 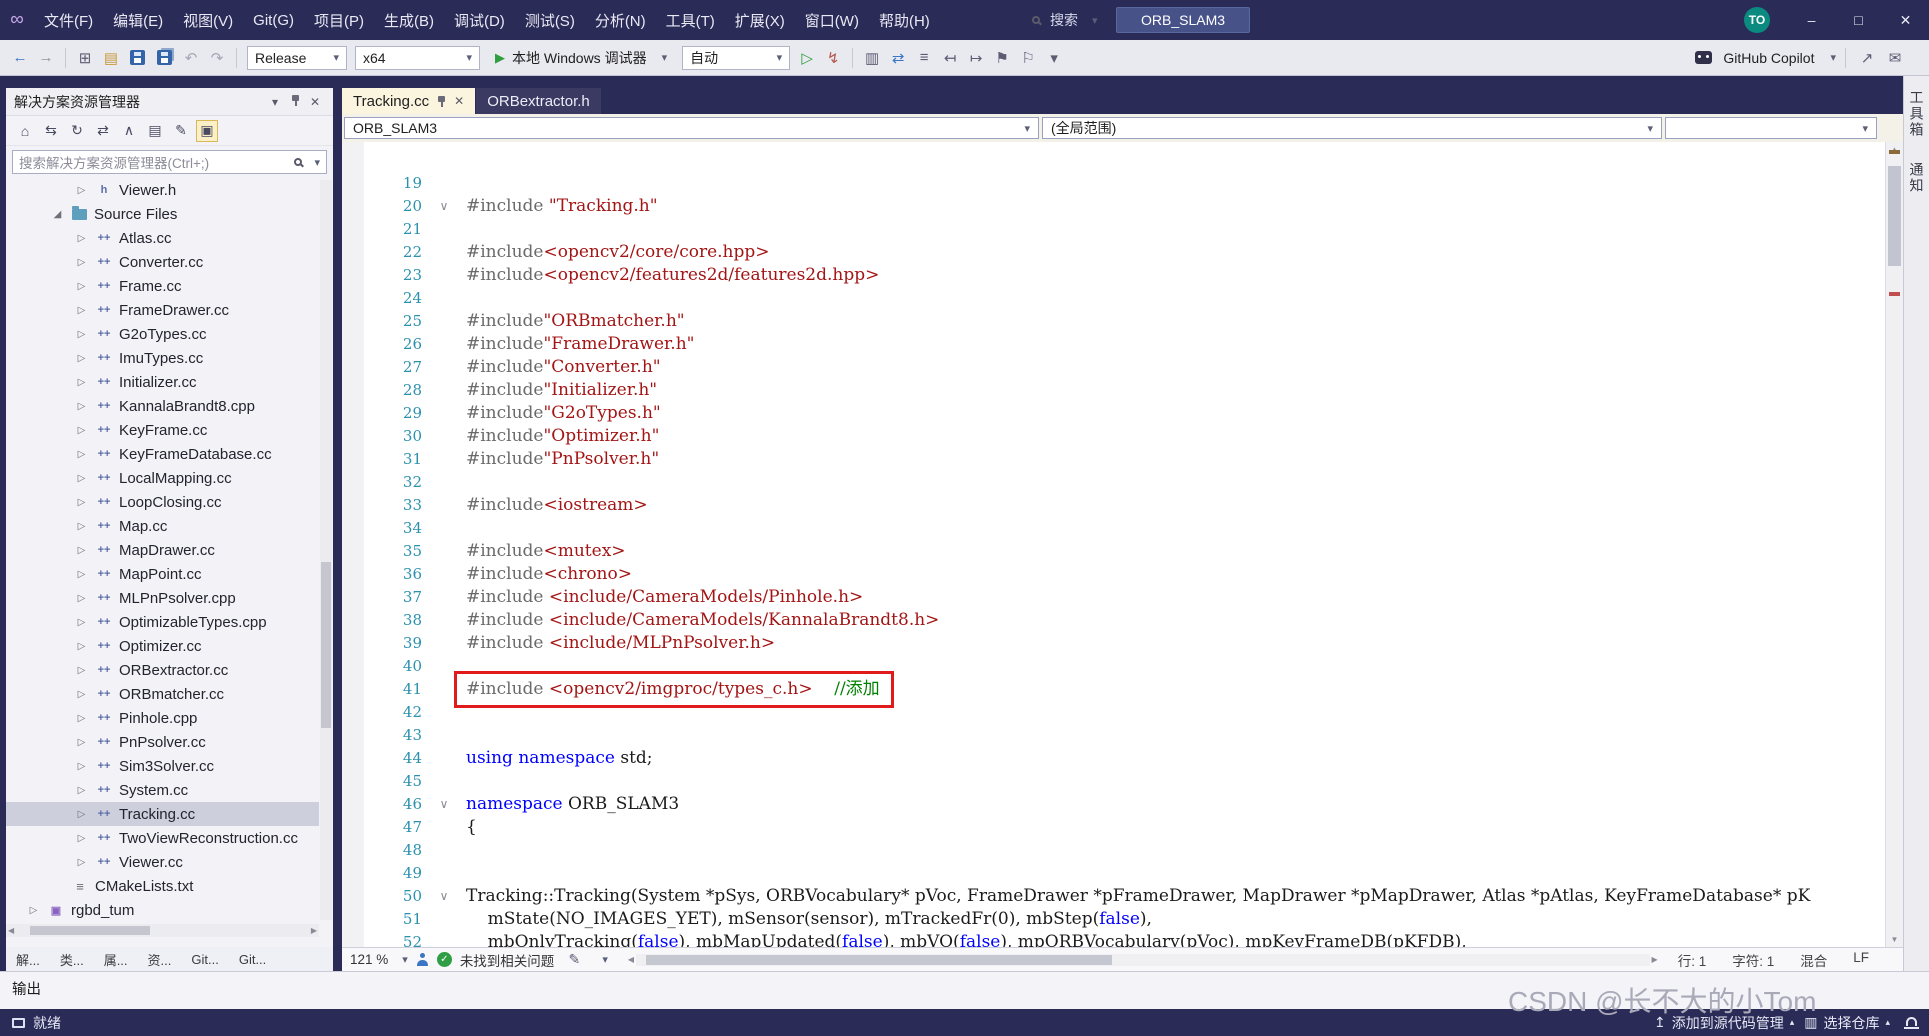 I want to click on profile-select: 自动 ▾, so click(x=736, y=57).